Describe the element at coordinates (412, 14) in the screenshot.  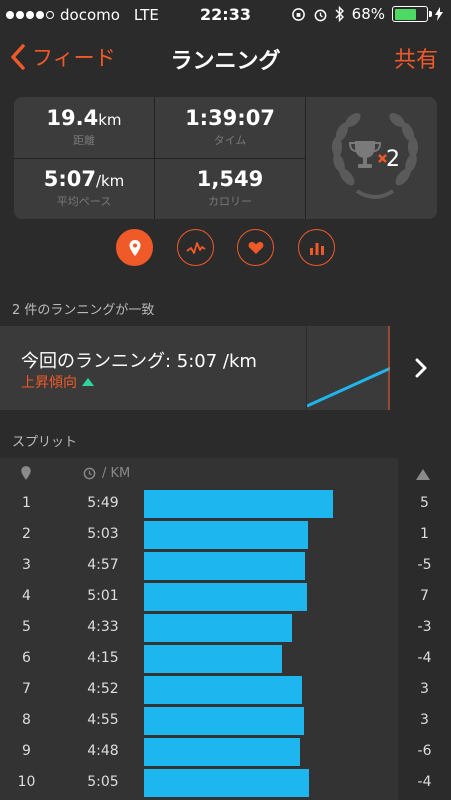
I see `battery-icon` at that location.